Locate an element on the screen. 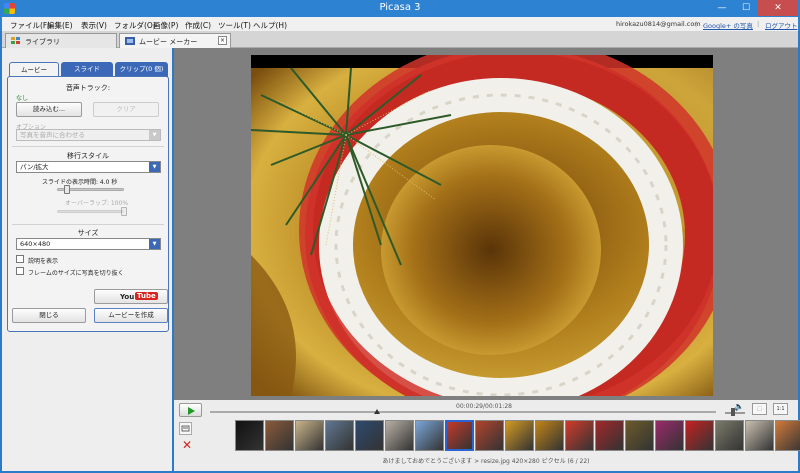 This screenshot has height=473, width=800. menu-item: フォルダ(O) is located at coordinates (135, 25).